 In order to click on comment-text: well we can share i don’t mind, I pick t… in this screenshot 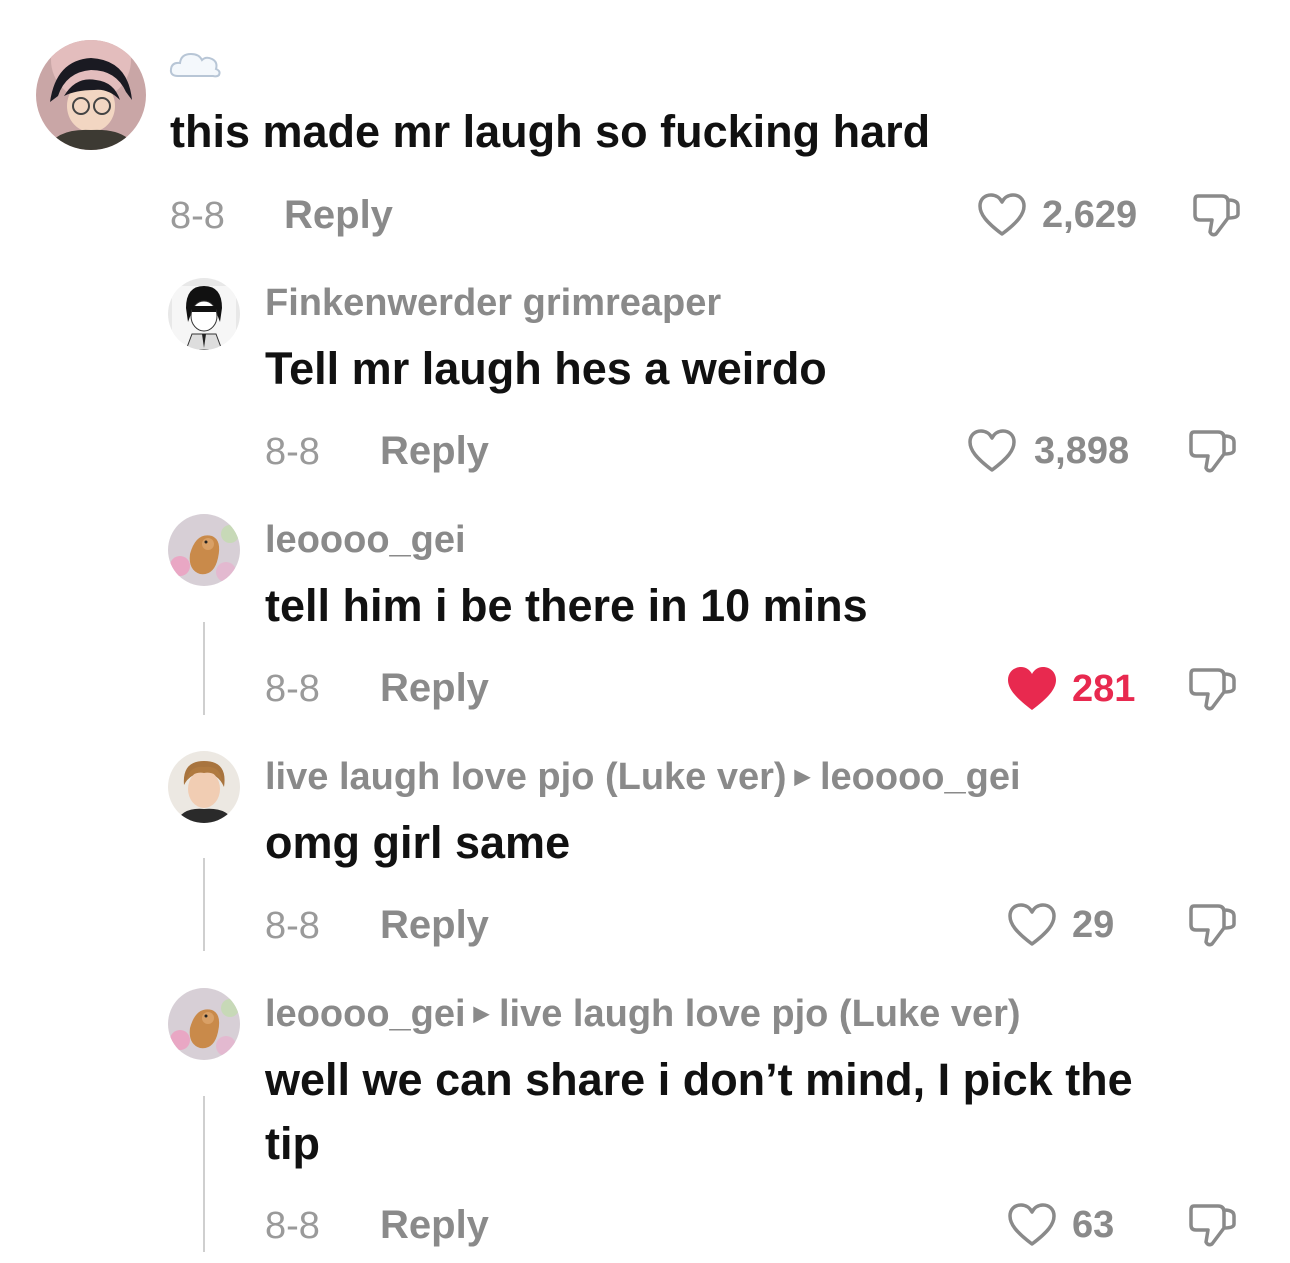, I will do `click(745, 1112)`.